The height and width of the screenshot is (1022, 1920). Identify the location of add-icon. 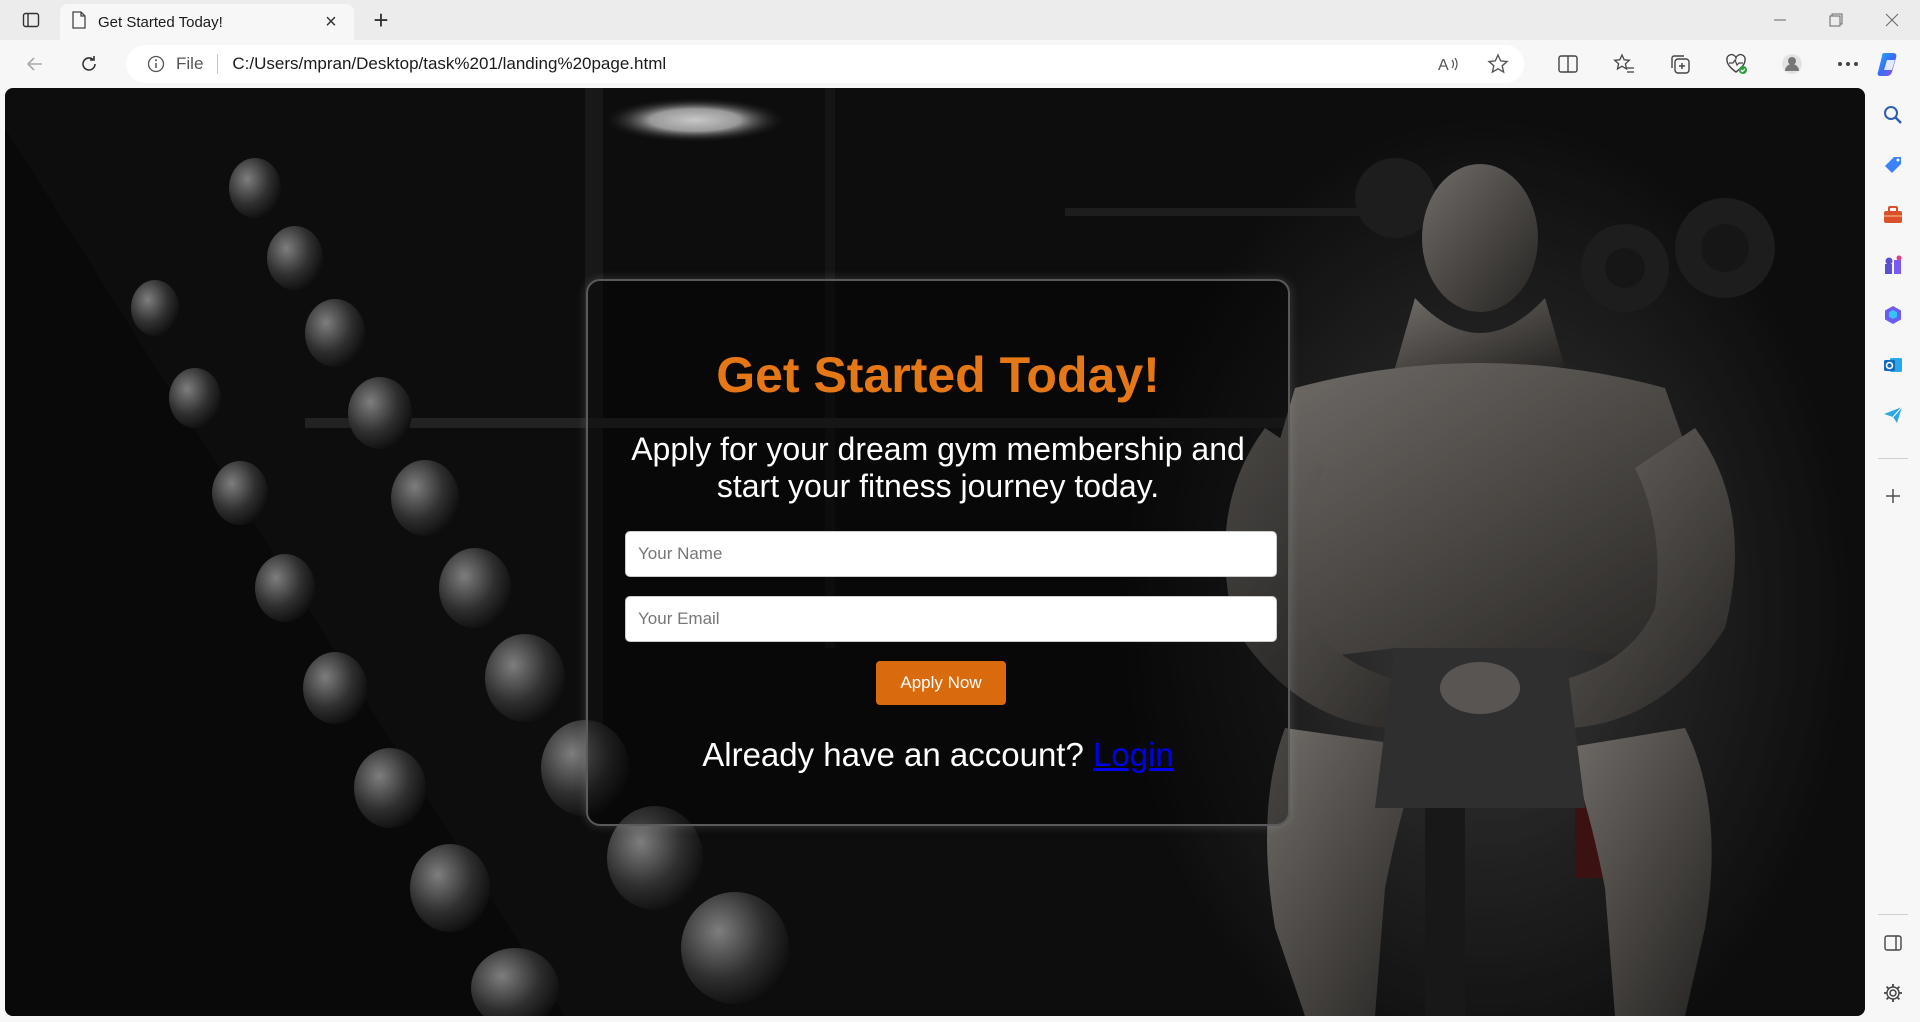
(1893, 496).